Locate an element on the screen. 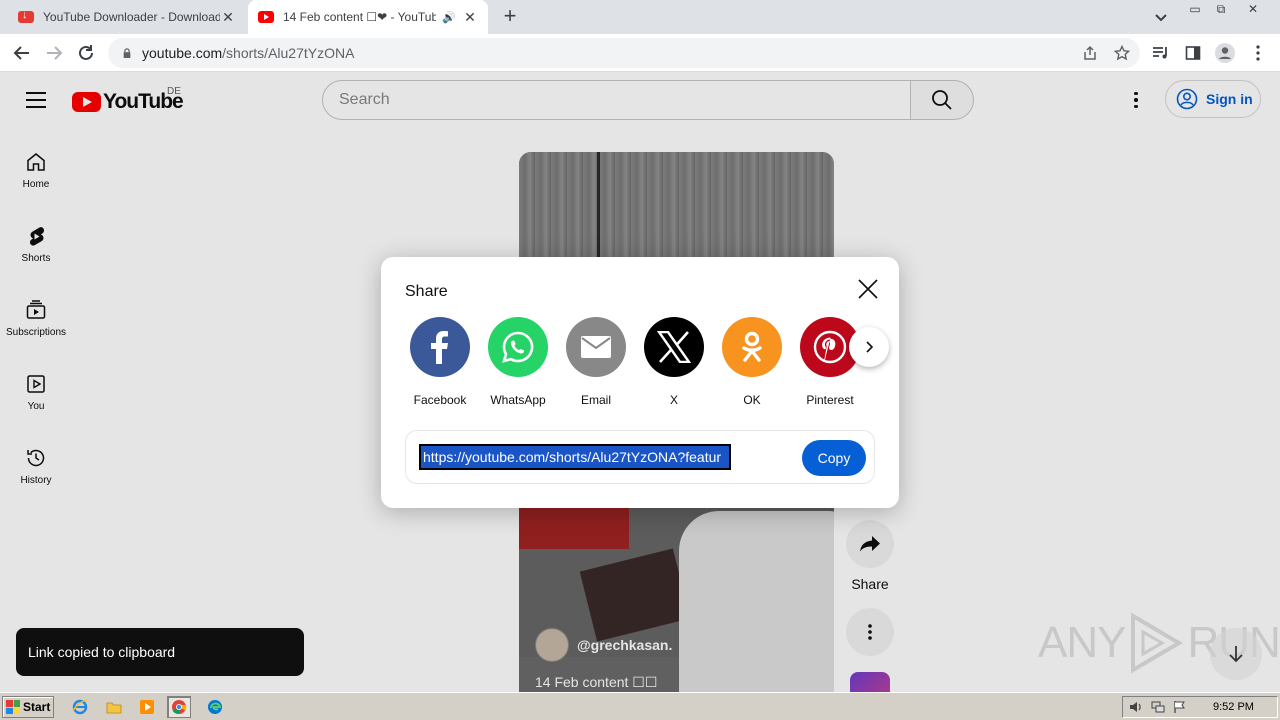 The height and width of the screenshot is (720, 1280). share-target-label: Facebook is located at coordinates (440, 400).